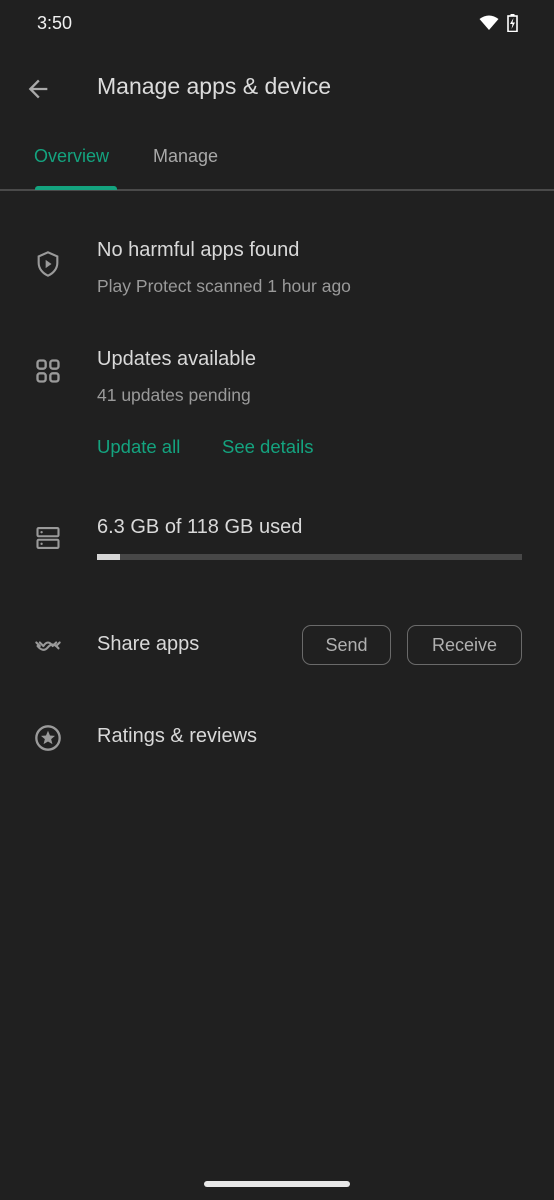  I want to click on shield-play-icon, so click(48, 264).